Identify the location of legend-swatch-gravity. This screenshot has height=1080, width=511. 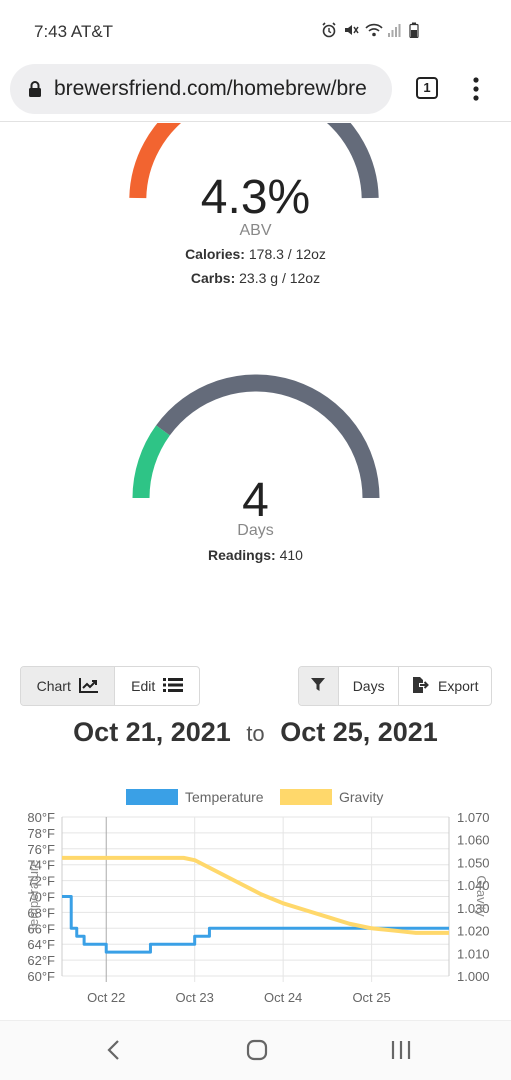
(306, 797).